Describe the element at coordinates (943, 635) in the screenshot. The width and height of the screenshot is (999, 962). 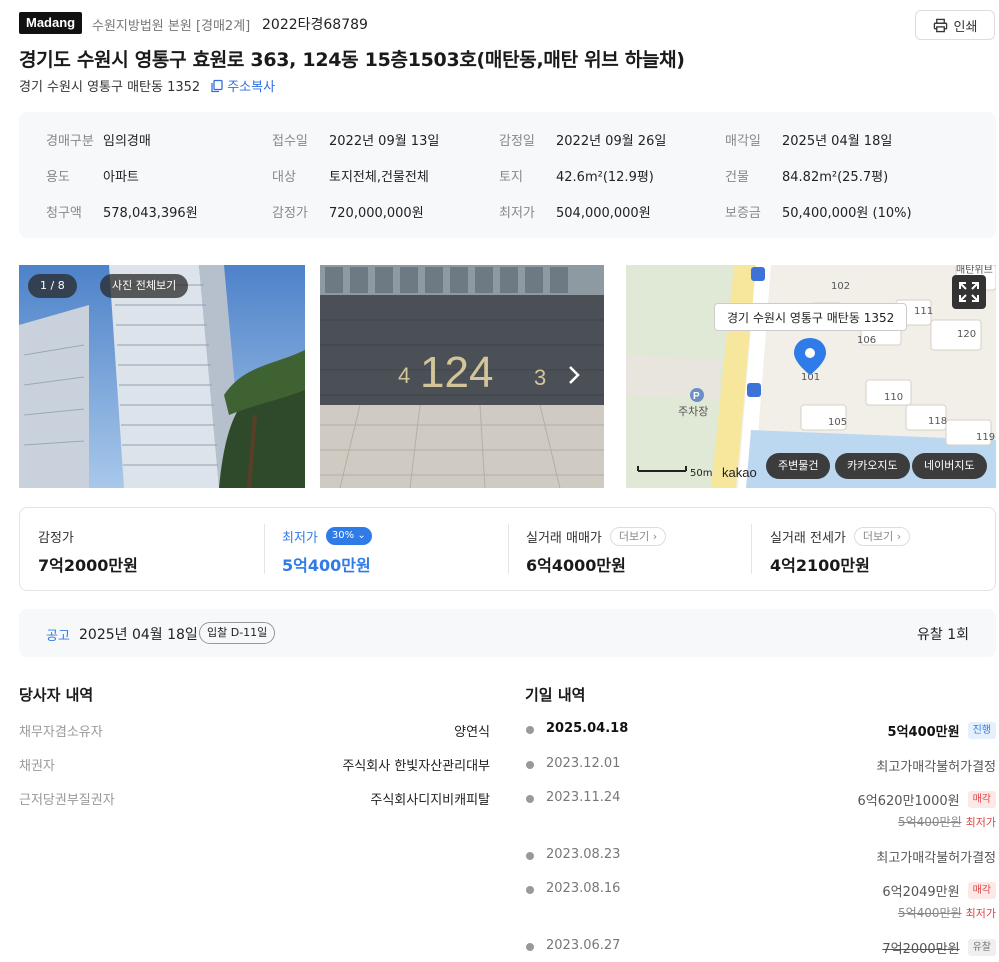
I see `failed-bid-count: 유찰 1회` at that location.